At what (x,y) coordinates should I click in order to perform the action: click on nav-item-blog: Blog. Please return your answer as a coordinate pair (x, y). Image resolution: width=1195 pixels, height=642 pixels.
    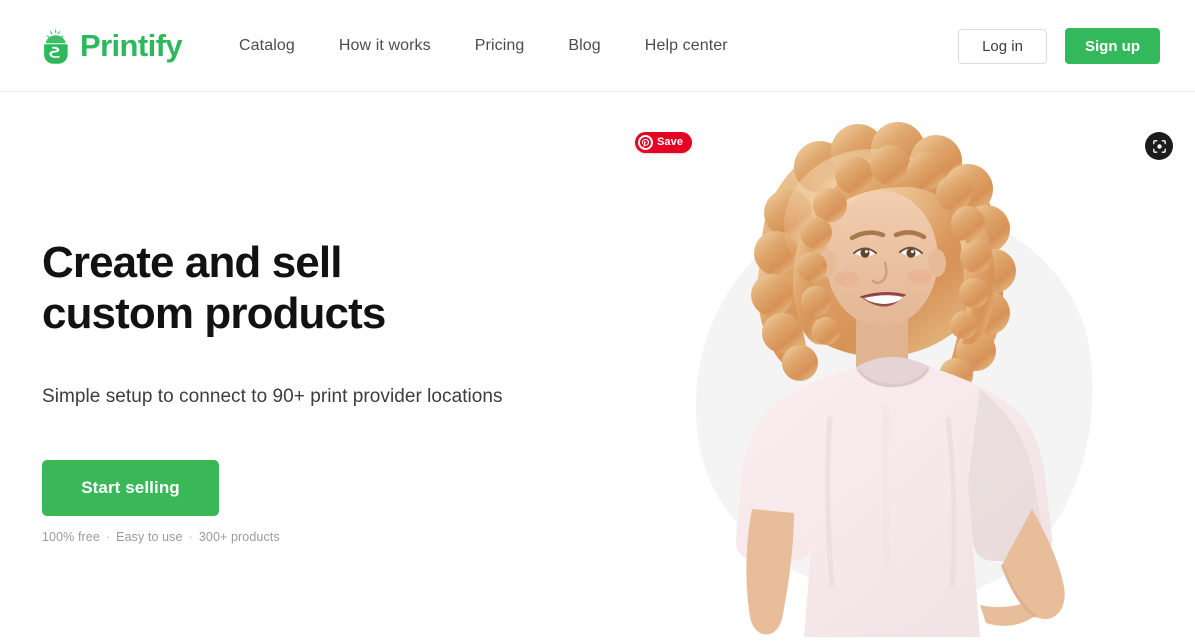
    Looking at the image, I should click on (584, 46).